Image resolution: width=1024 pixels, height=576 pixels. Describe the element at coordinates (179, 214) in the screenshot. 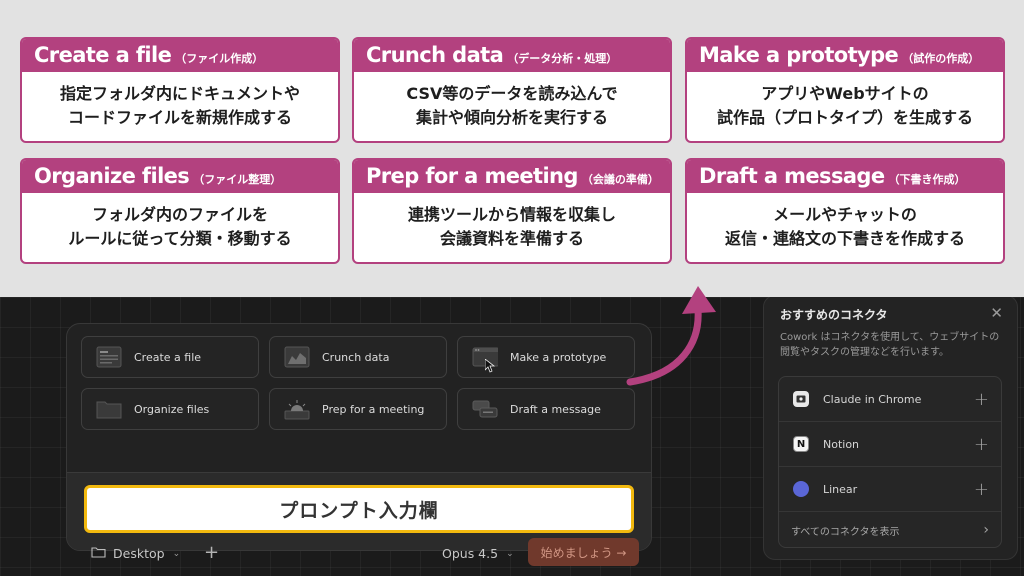

I see `card-line: フォルダ内のファイルを` at that location.